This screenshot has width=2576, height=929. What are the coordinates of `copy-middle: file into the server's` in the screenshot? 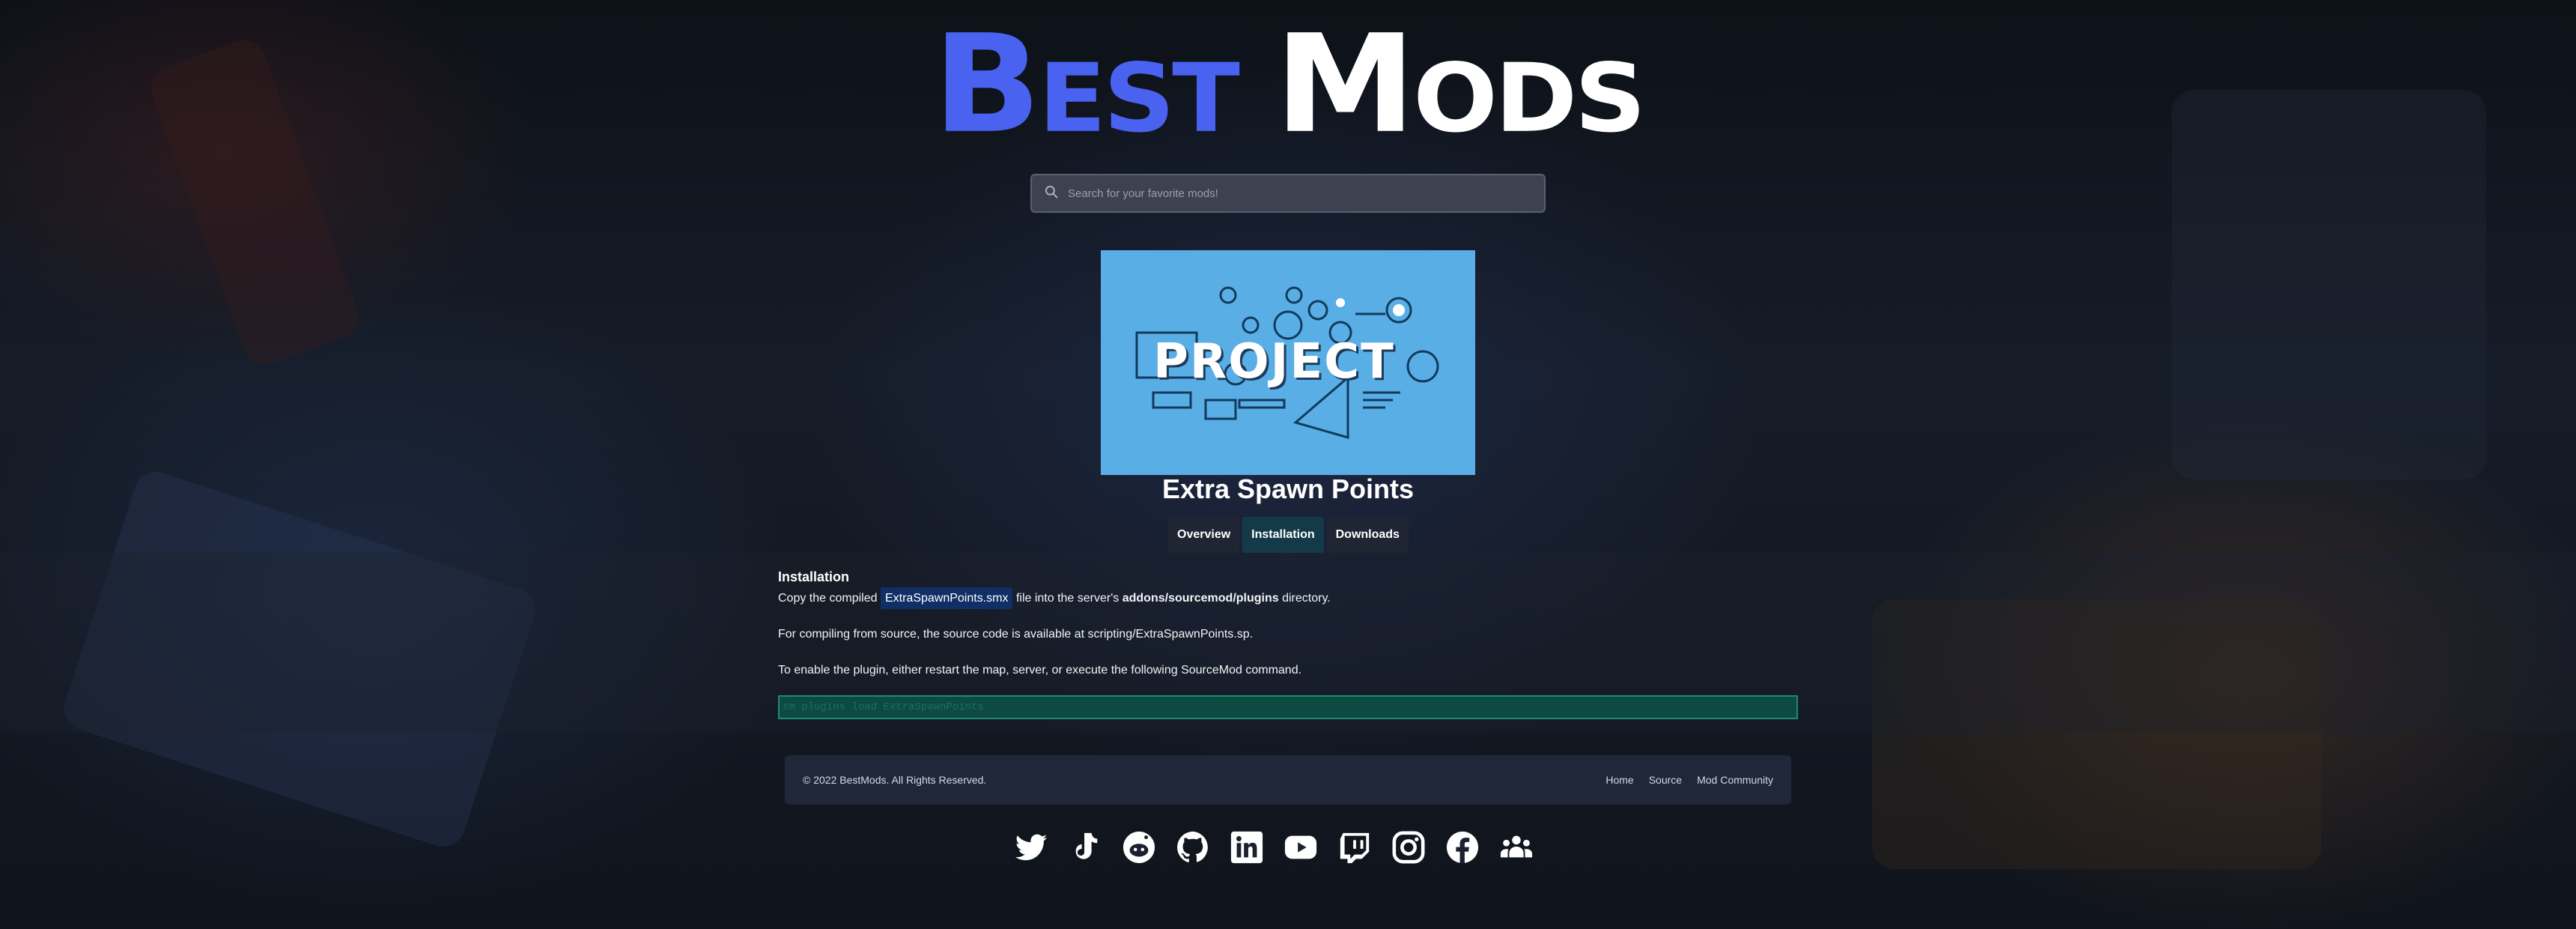 It's located at (1067, 598).